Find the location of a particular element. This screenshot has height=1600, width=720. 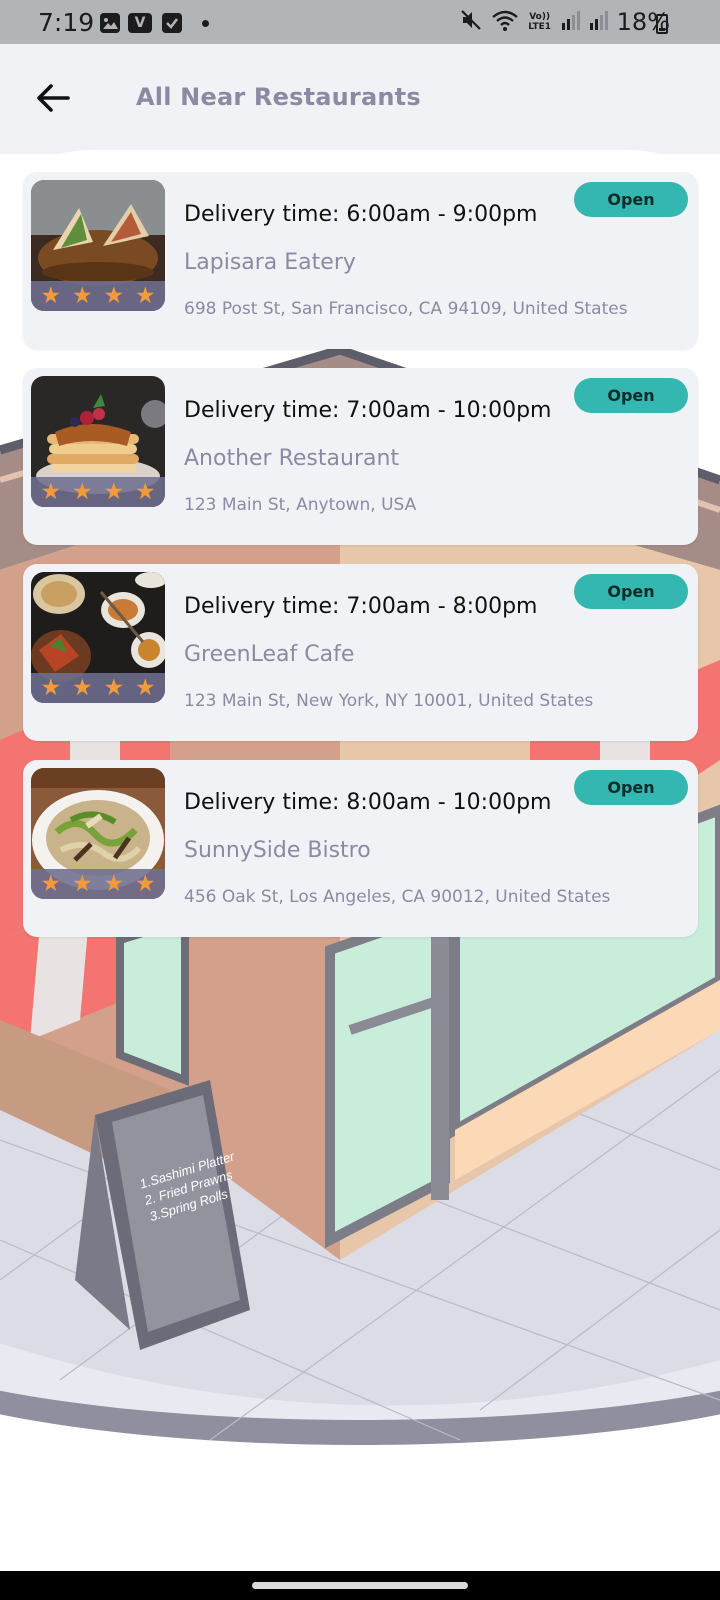

back-arrow-icon is located at coordinates (54, 98).